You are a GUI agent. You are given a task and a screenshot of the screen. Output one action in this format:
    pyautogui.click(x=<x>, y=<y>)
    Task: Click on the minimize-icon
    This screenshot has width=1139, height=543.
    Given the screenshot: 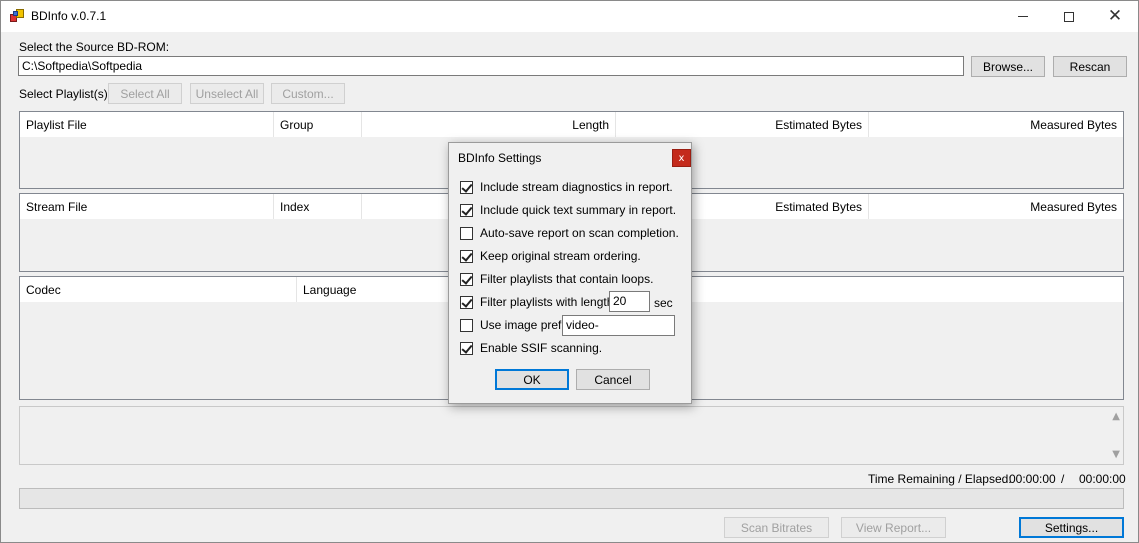 What is the action you would take?
    pyautogui.click(x=1023, y=16)
    